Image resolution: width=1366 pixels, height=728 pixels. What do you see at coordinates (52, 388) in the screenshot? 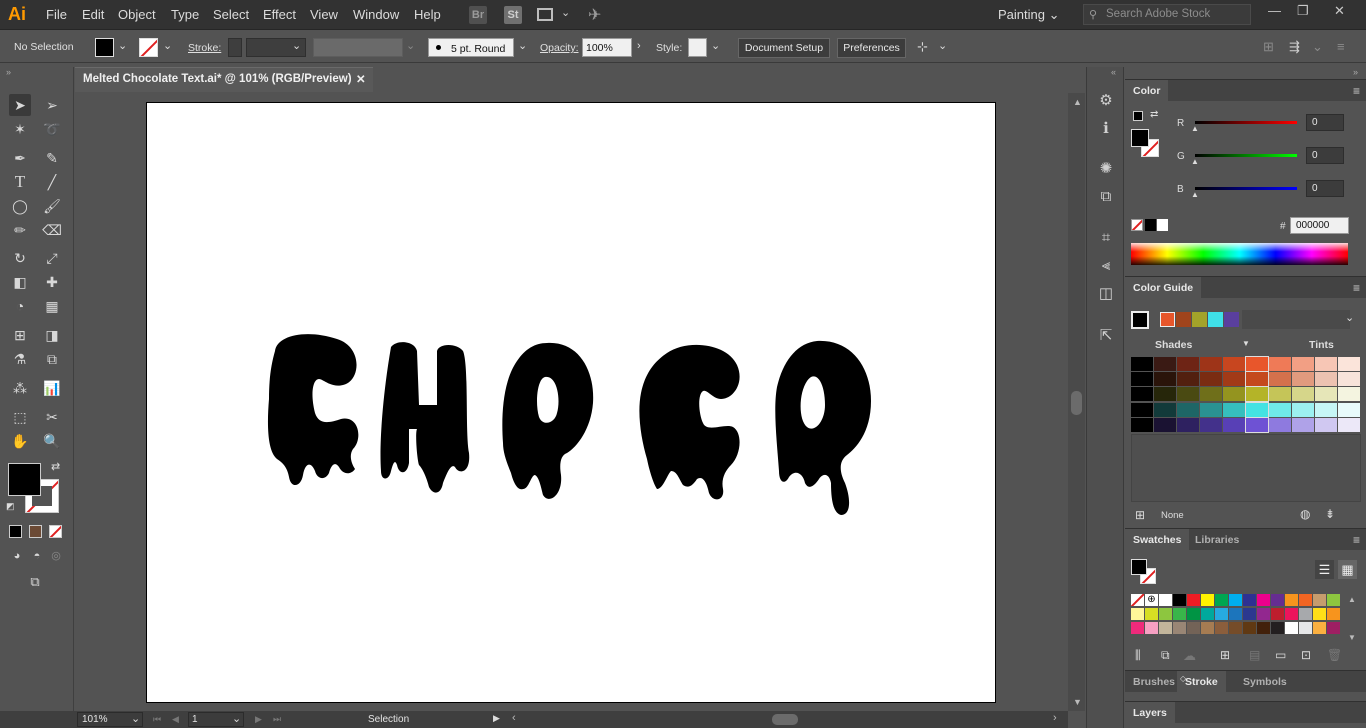
I see `column-graph-tool-icon: 📊` at bounding box center [52, 388].